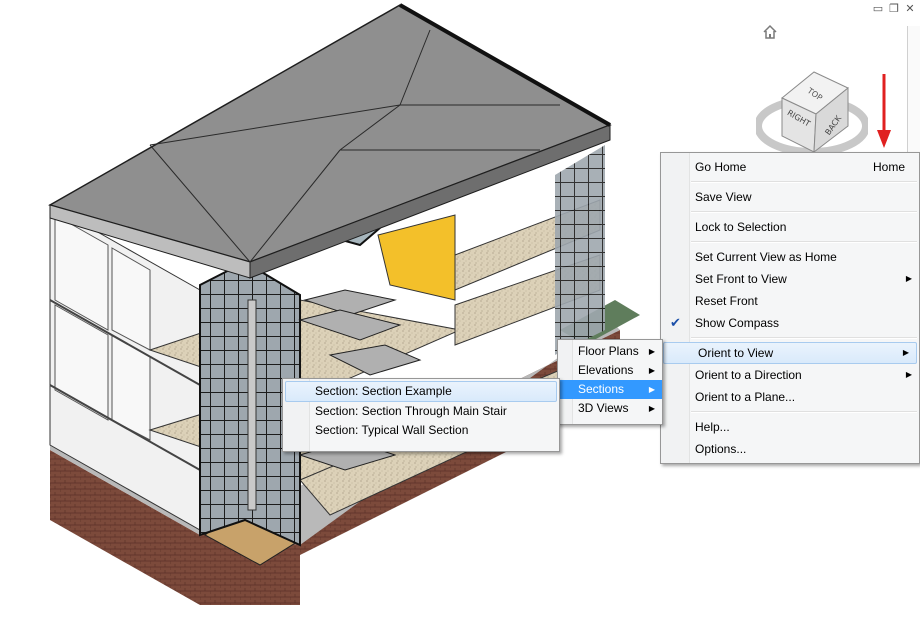  What do you see at coordinates (790, 323) in the screenshot?
I see `menu-show-compass: ✔ Show Compass` at bounding box center [790, 323].